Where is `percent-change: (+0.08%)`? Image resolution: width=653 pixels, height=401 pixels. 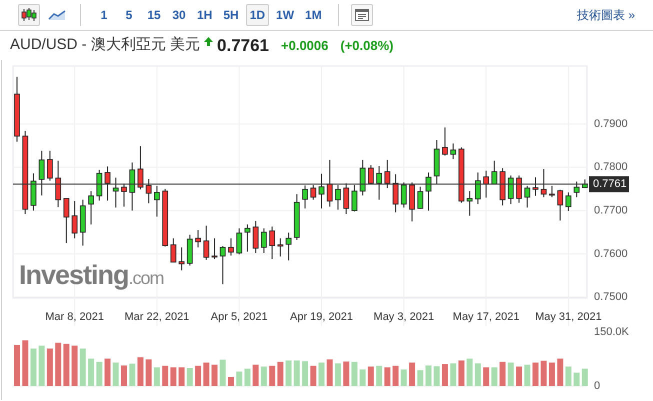
percent-change: (+0.08%) is located at coordinates (367, 45).